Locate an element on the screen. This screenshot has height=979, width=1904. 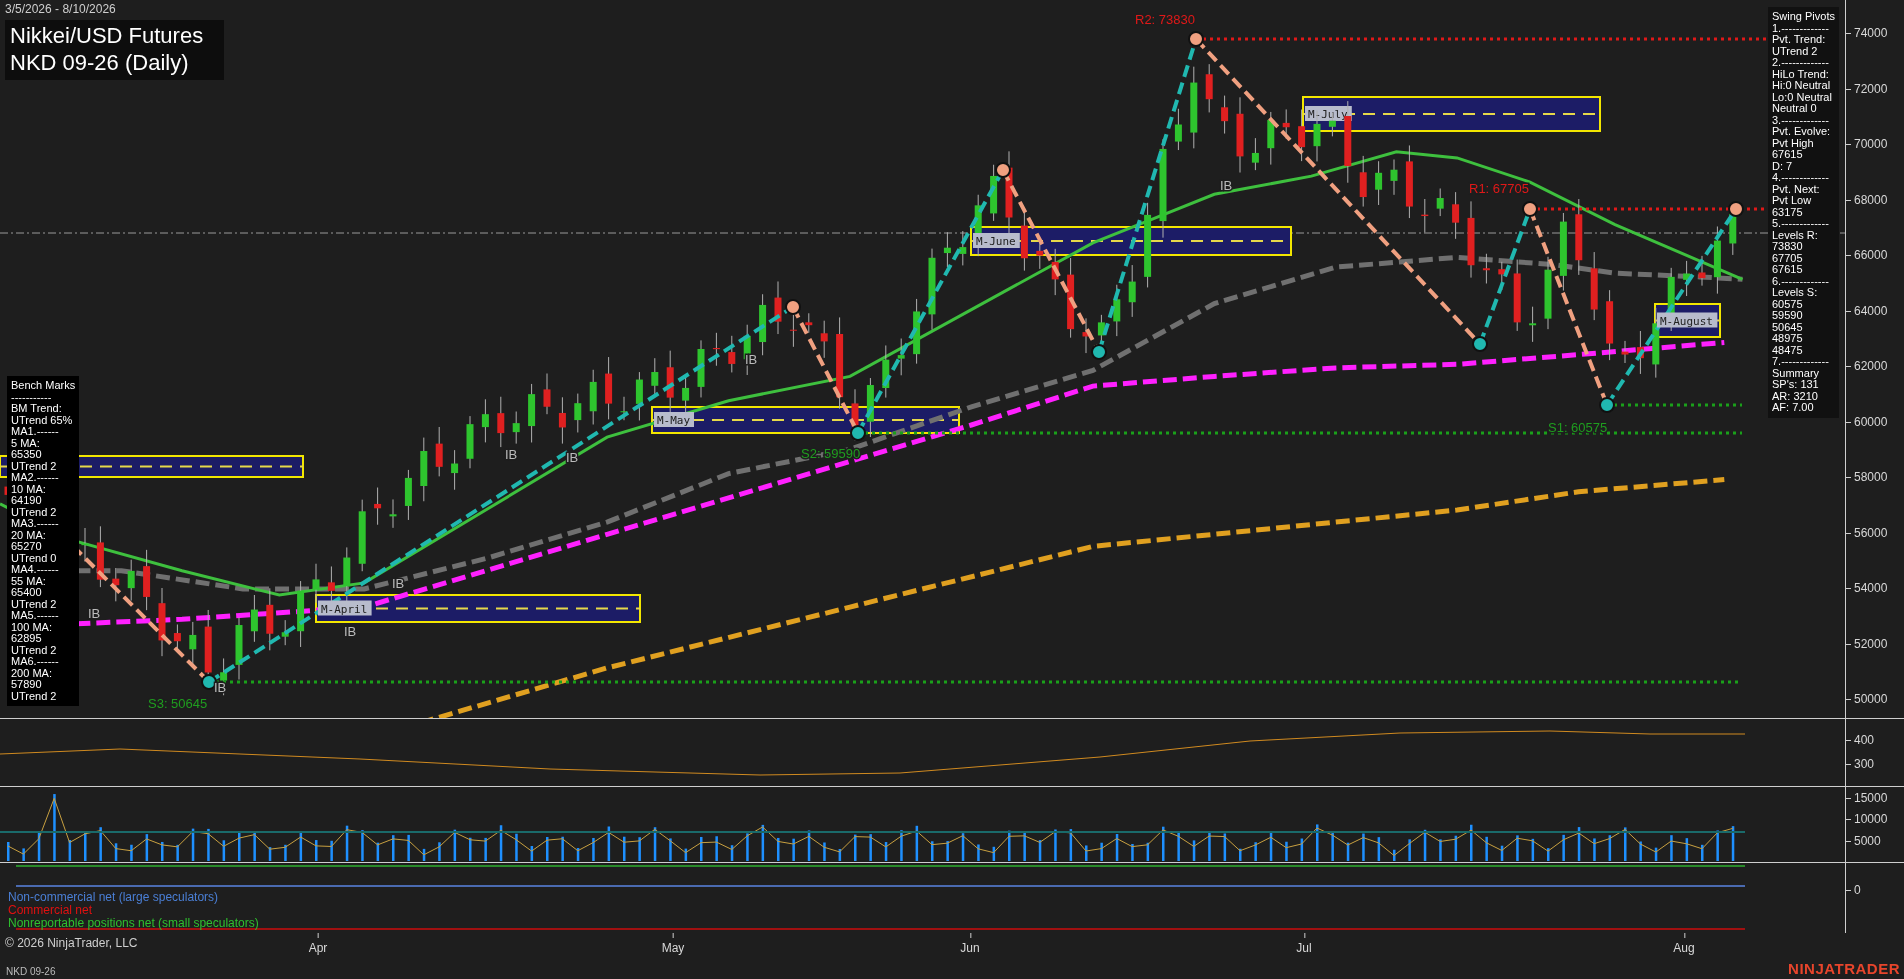
bench-marks-line: MA5.------ is located at coordinates (35, 616).